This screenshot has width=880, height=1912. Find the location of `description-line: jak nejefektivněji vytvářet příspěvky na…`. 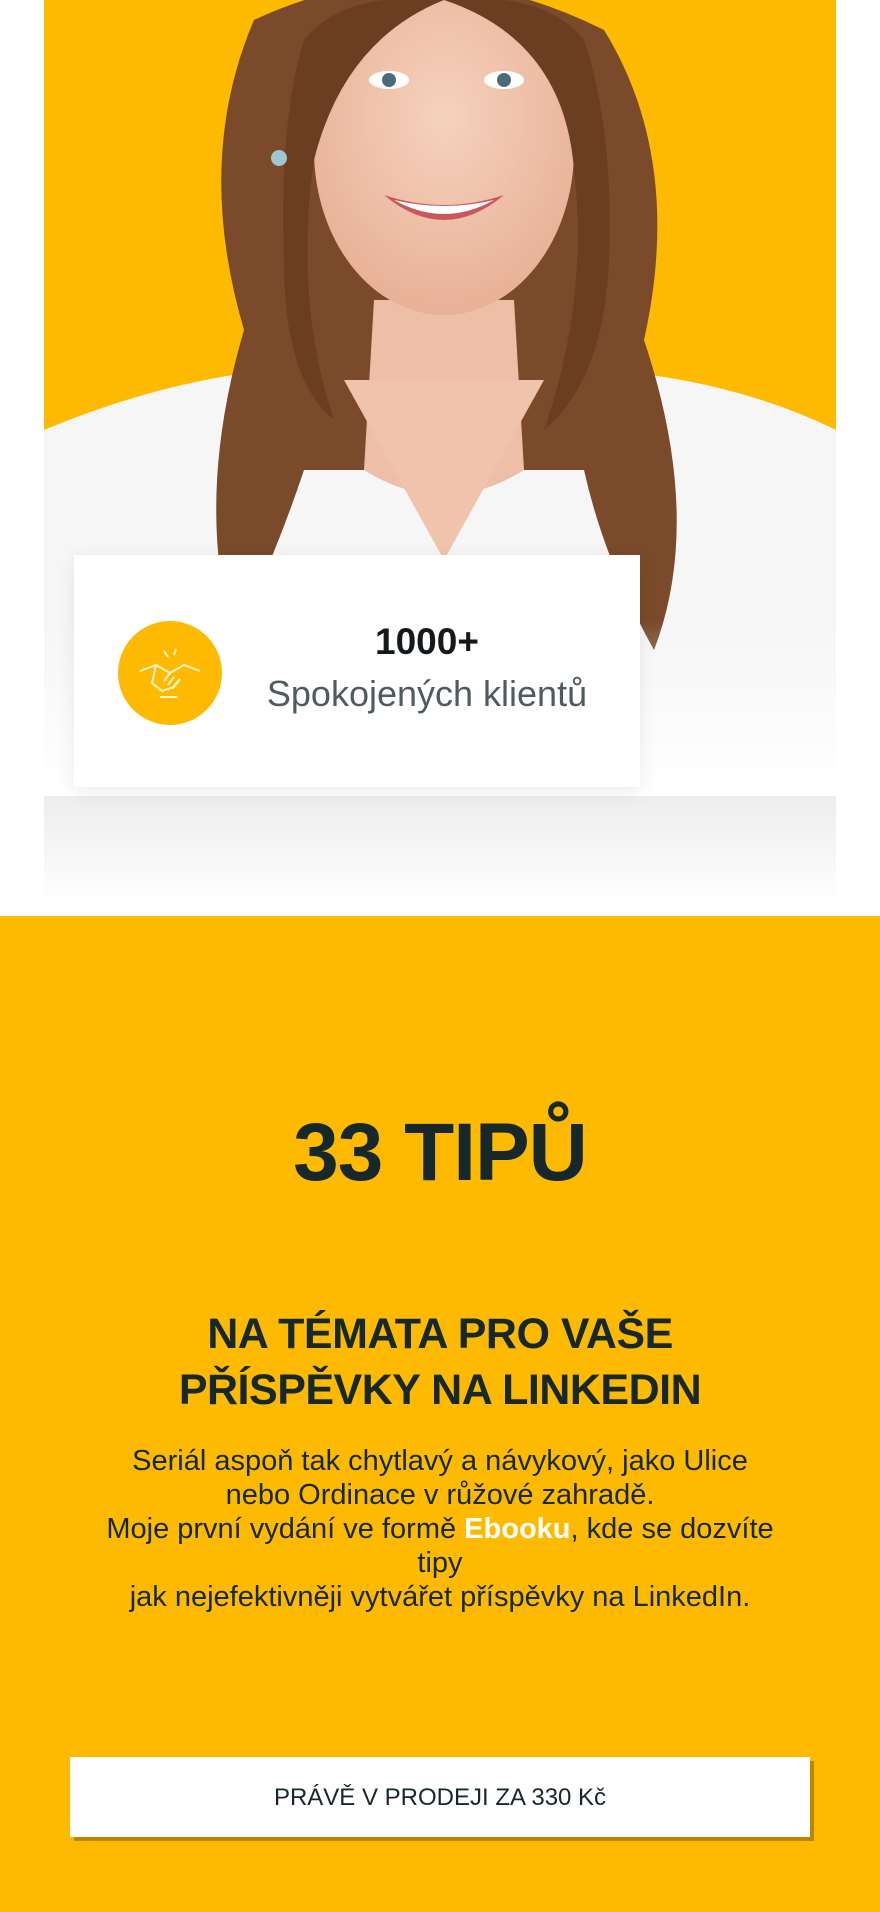

description-line: jak nejefektivněji vytvářet příspěvky na… is located at coordinates (440, 1597).